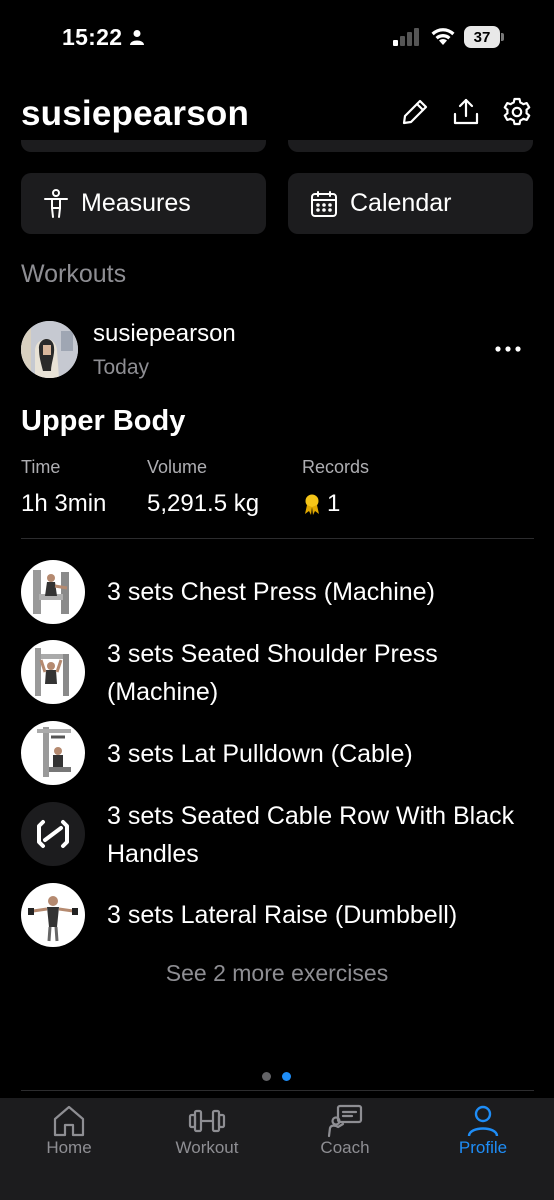 The height and width of the screenshot is (1200, 554). Describe the element at coordinates (345, 1147) in the screenshot. I see `tab-coach-label: Coach` at that location.